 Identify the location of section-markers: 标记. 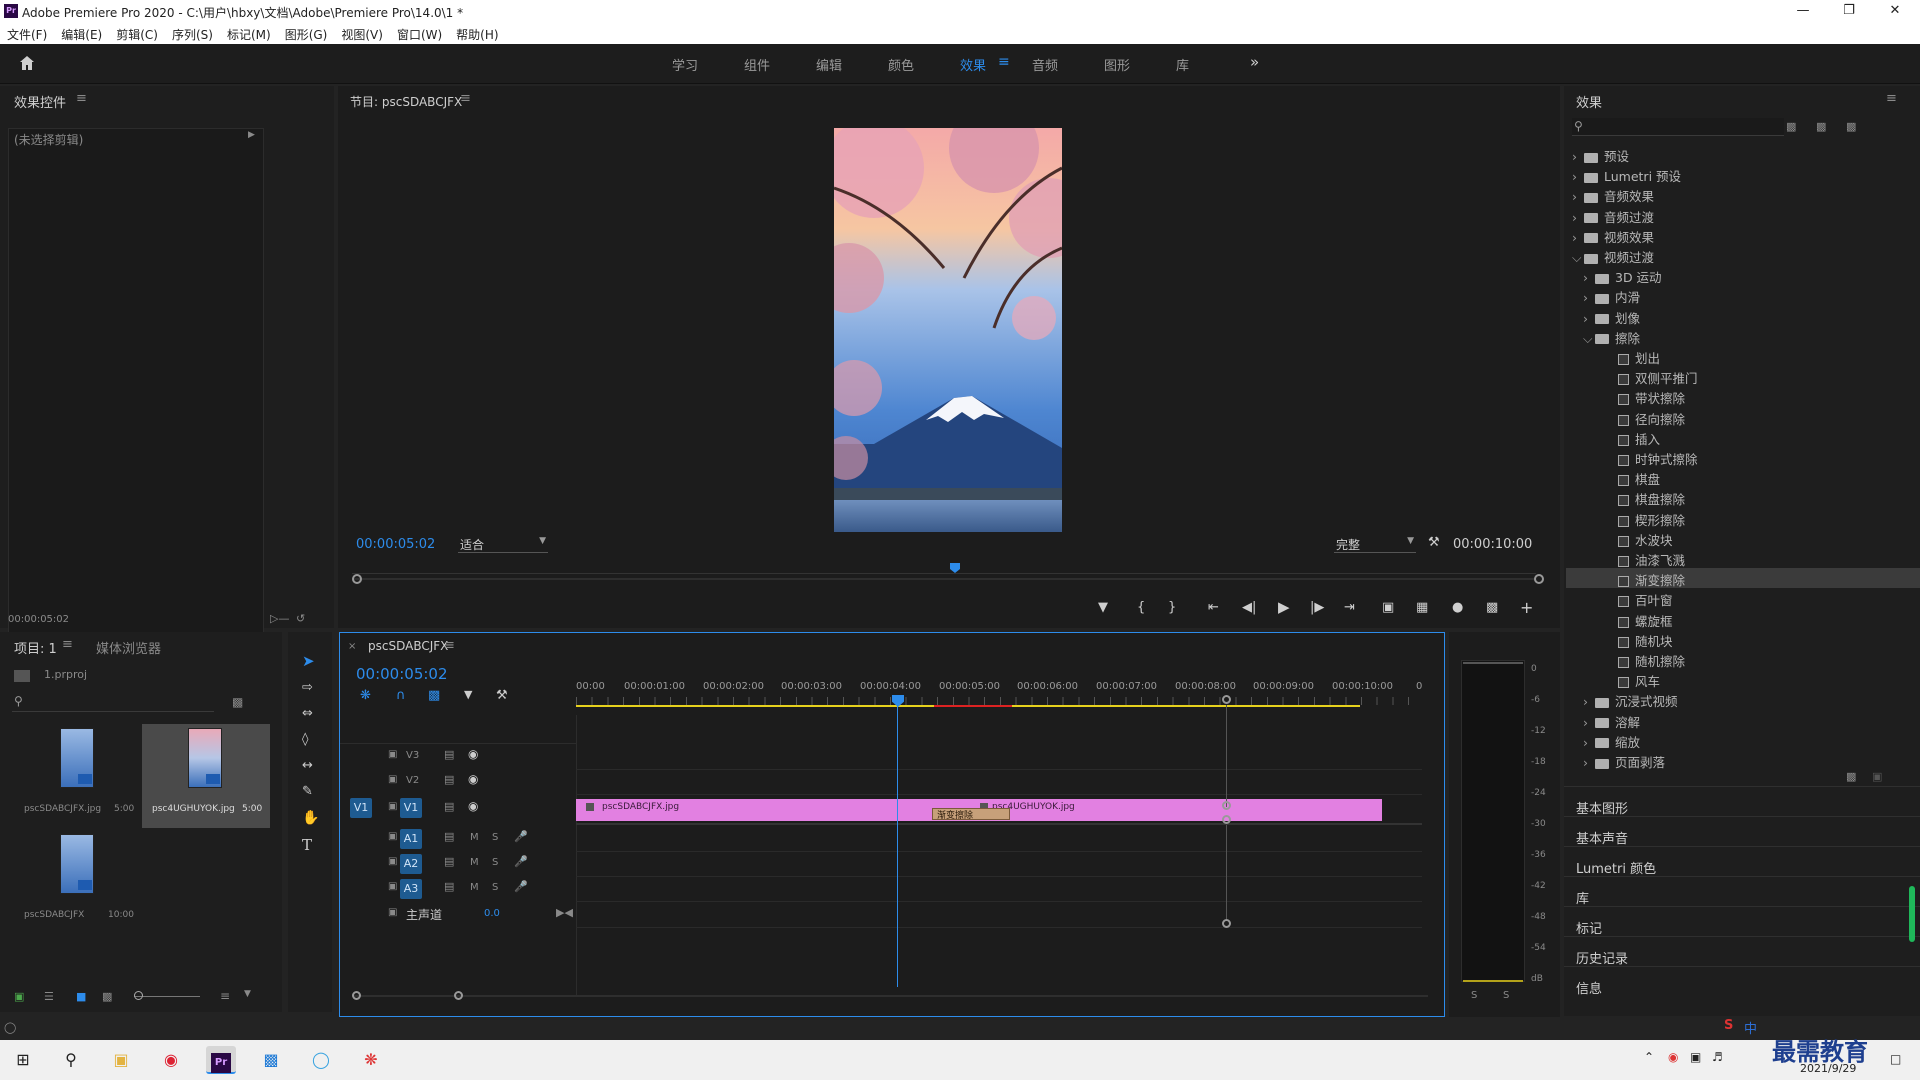
(1589, 927).